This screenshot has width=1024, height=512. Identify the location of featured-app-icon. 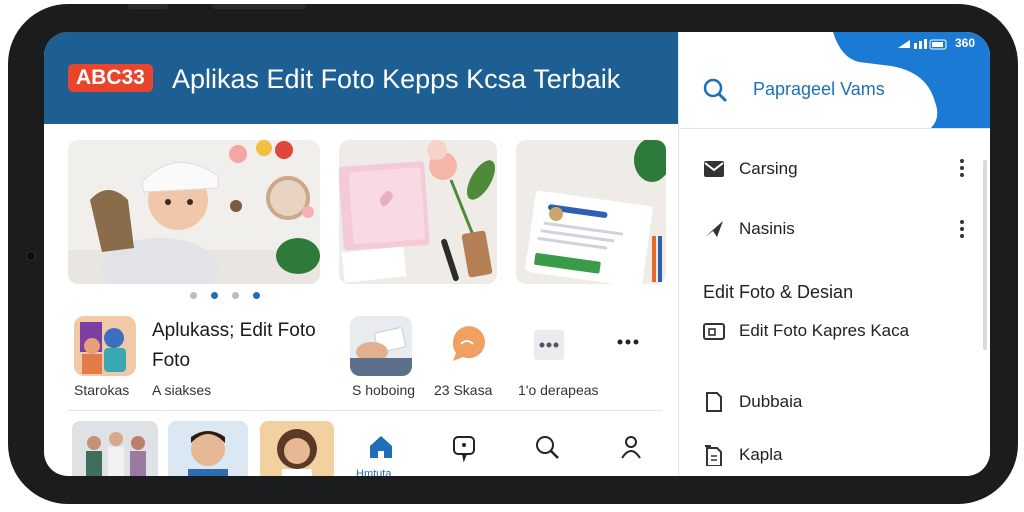
(105, 346).